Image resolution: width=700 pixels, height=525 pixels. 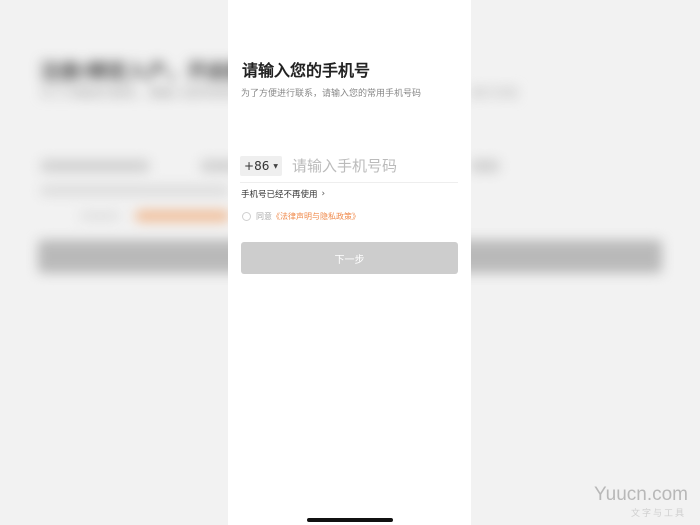 What do you see at coordinates (641, 494) in the screenshot?
I see `watermark: Yuucn.com` at bounding box center [641, 494].